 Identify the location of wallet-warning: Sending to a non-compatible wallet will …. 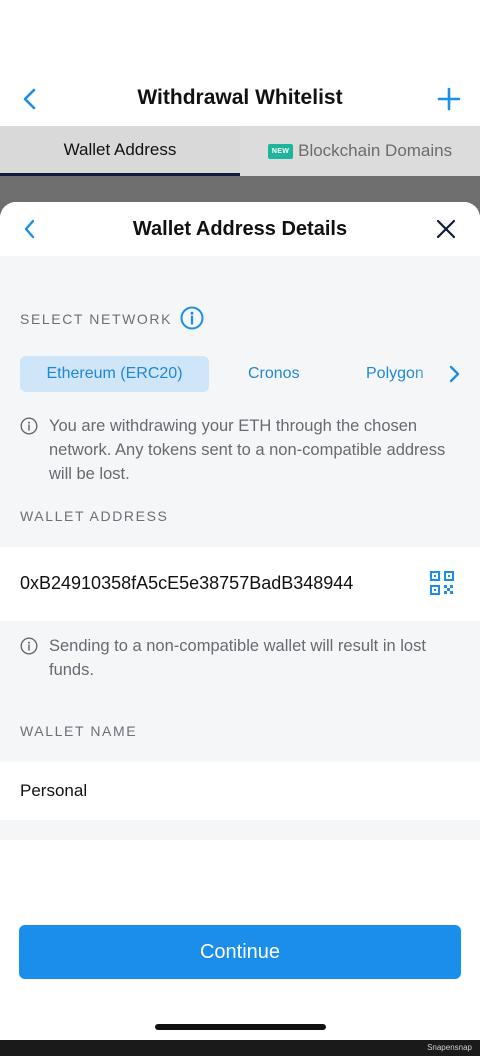
(240, 658).